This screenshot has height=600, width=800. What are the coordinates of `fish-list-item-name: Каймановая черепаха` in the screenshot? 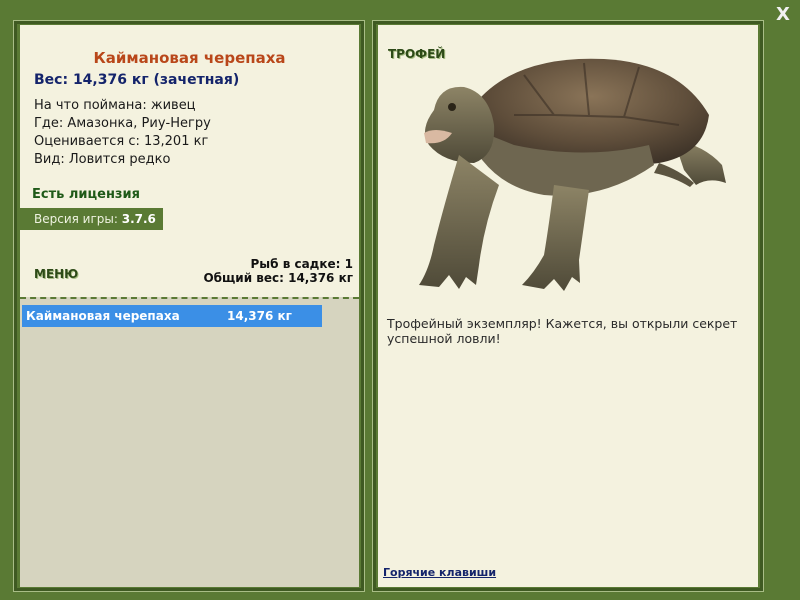 It's located at (103, 316).